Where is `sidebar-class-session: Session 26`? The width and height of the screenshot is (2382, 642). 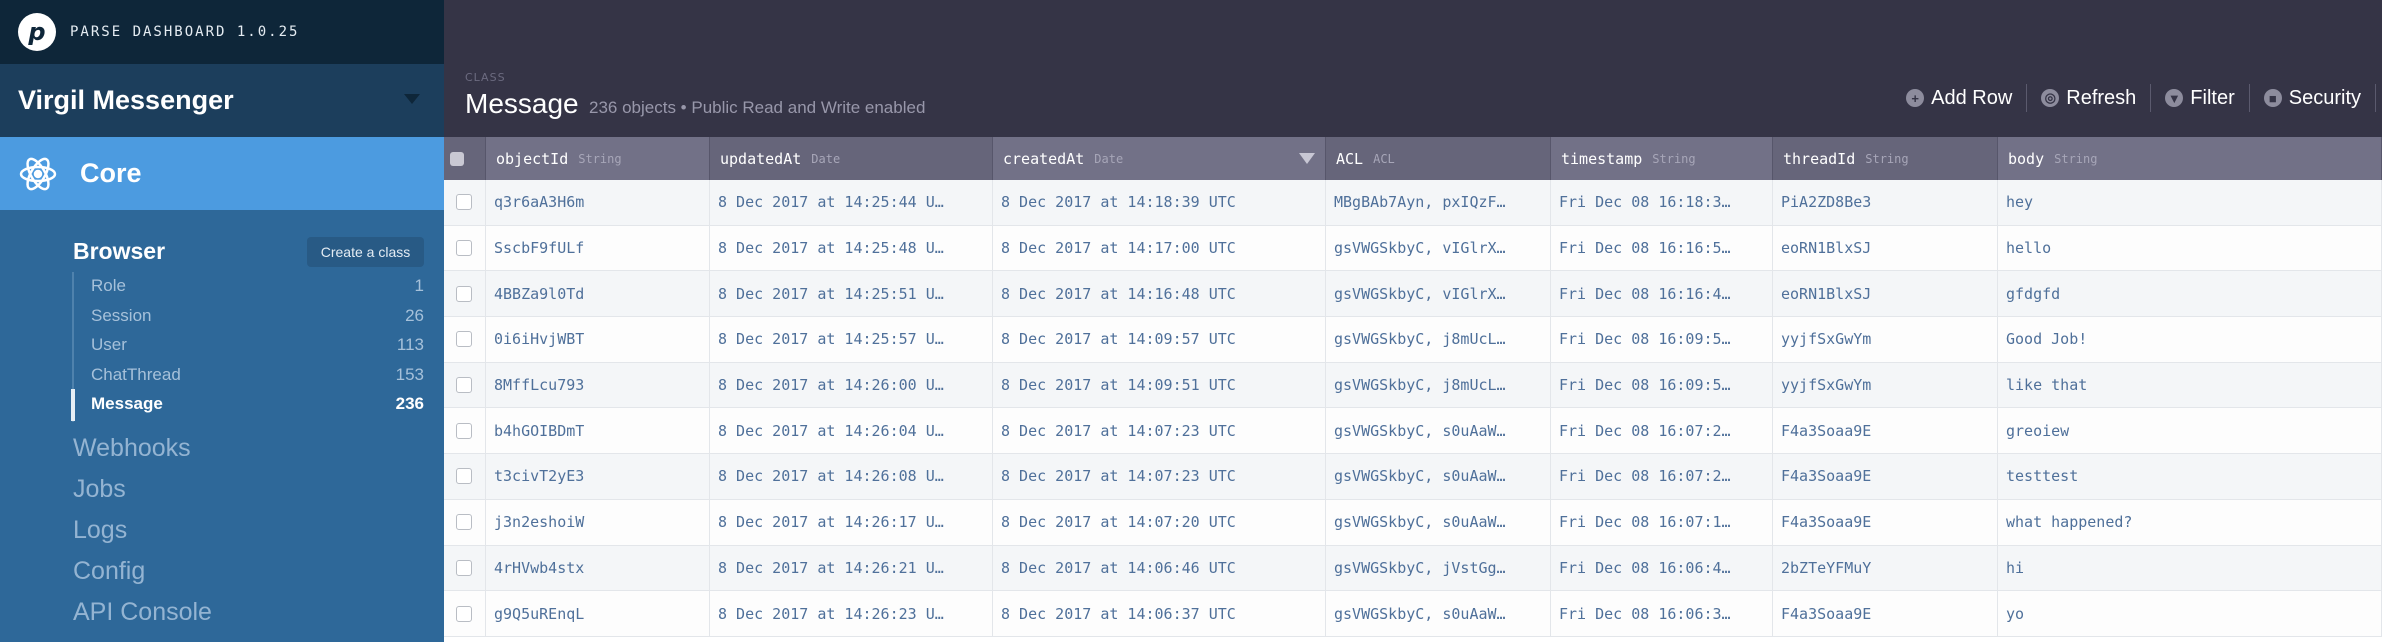 sidebar-class-session: Session 26 is located at coordinates (257, 316).